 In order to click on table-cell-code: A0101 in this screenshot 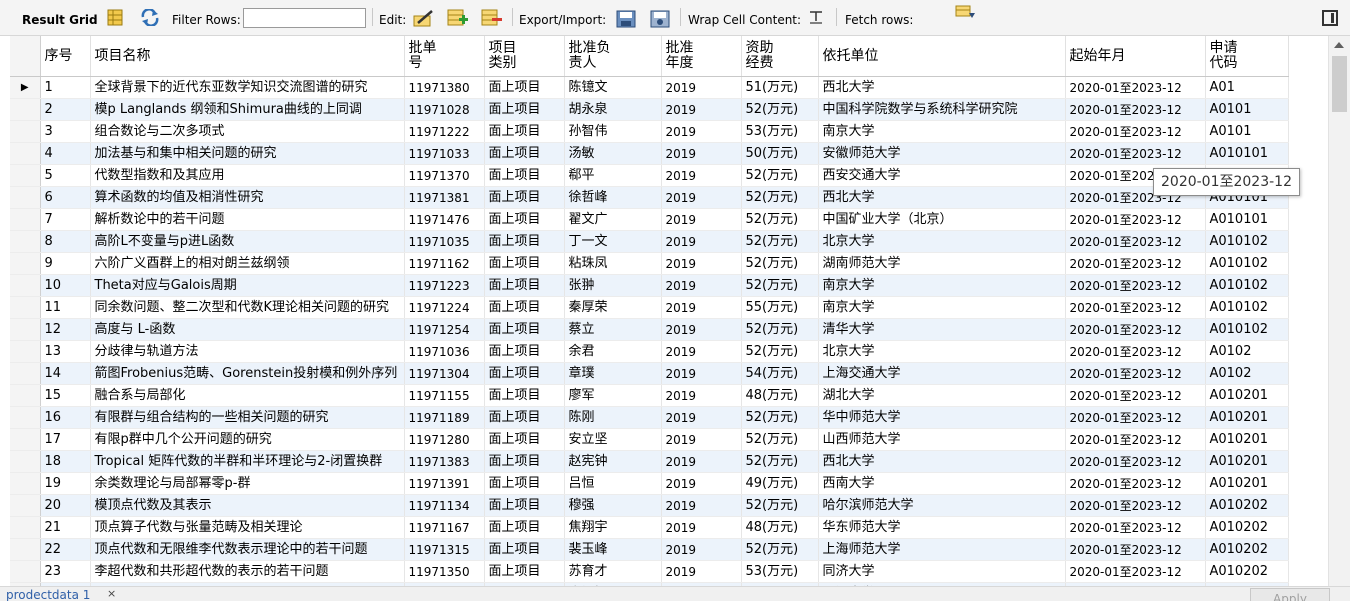, I will do `click(1247, 109)`.